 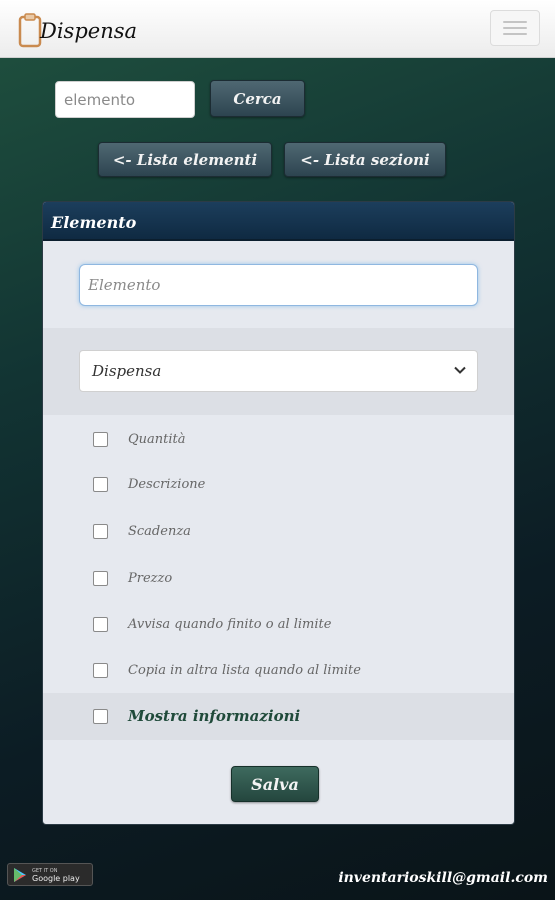 What do you see at coordinates (56, 878) in the screenshot?
I see `badge-store-name: Google play` at bounding box center [56, 878].